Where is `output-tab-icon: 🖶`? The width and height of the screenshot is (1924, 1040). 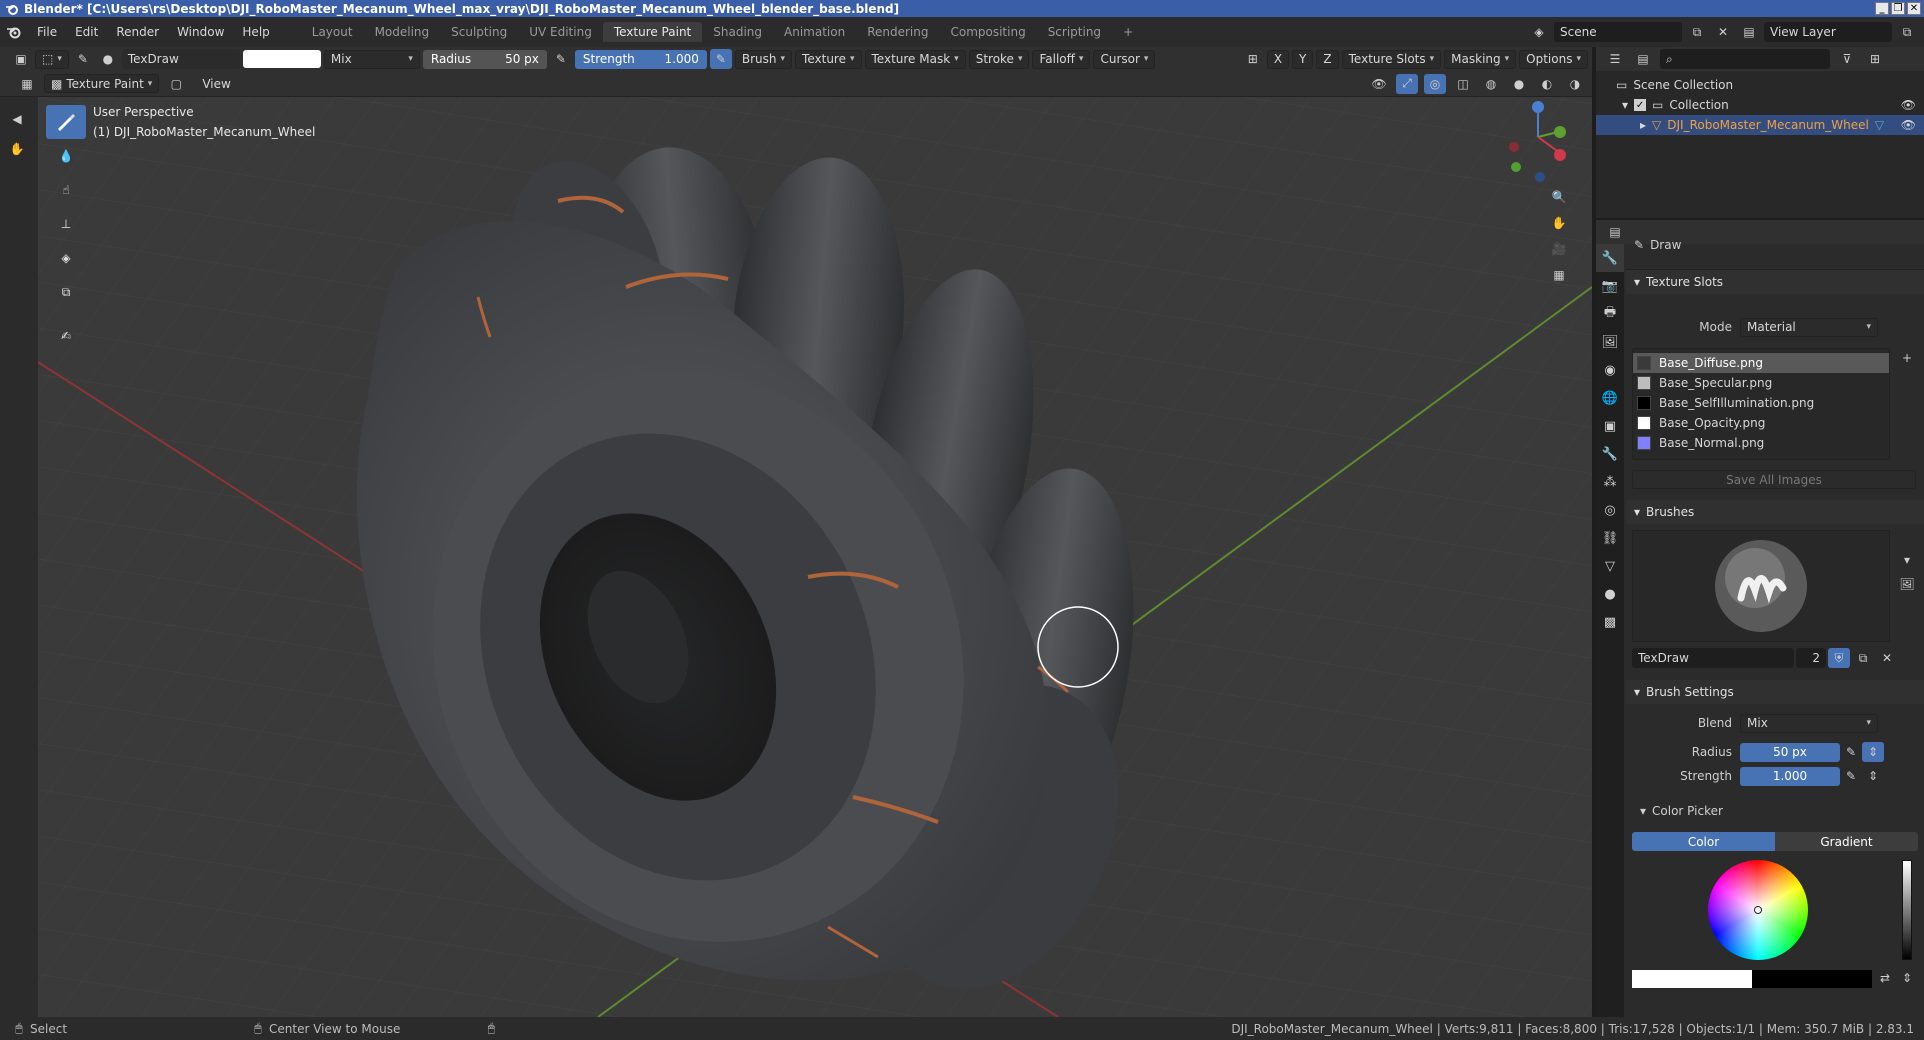
output-tab-icon: 🖶 is located at coordinates (1610, 314).